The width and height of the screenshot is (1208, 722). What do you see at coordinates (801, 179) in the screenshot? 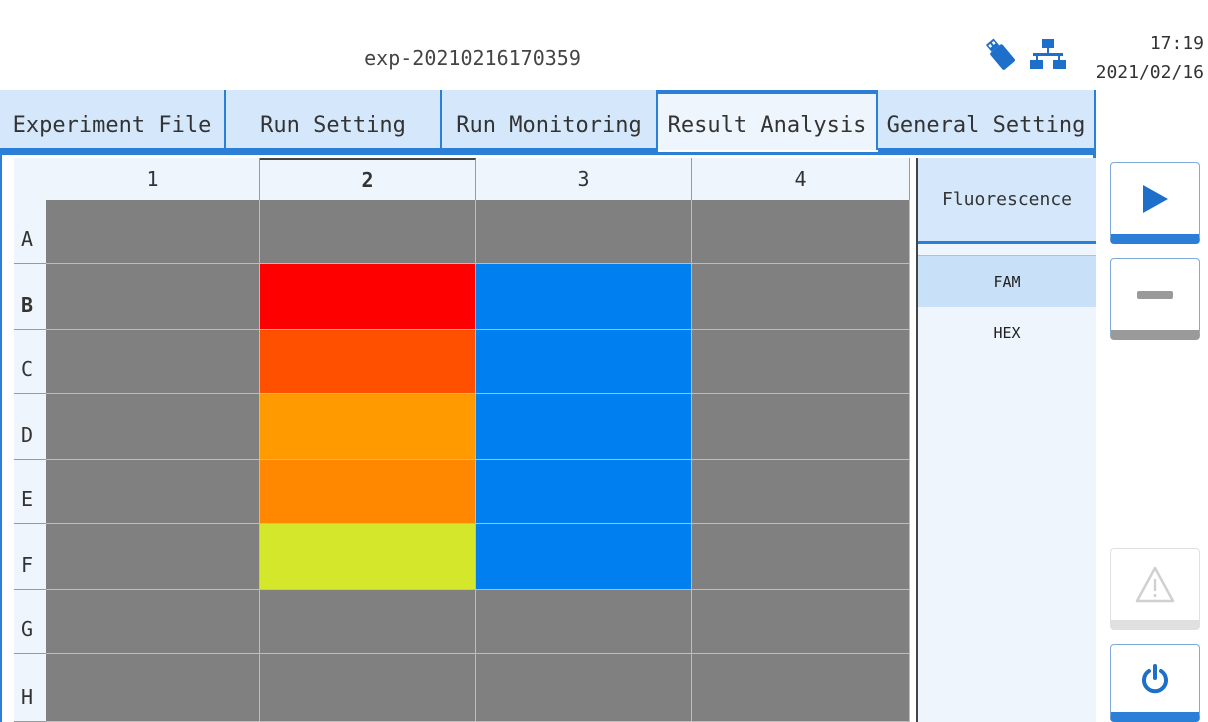
I see `column-header-4: 4` at bounding box center [801, 179].